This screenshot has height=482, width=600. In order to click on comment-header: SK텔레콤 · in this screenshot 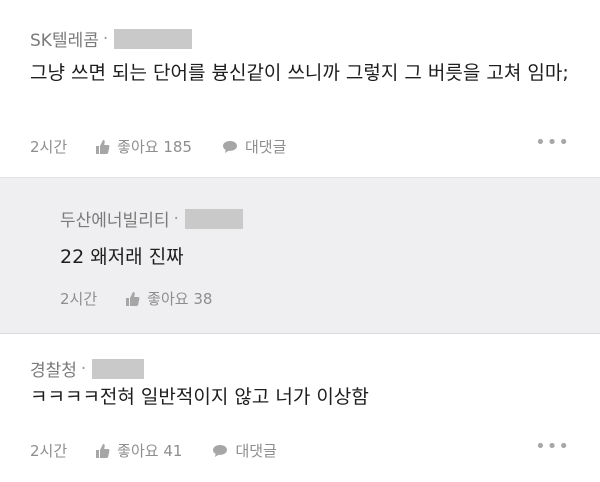, I will do `click(111, 38)`.